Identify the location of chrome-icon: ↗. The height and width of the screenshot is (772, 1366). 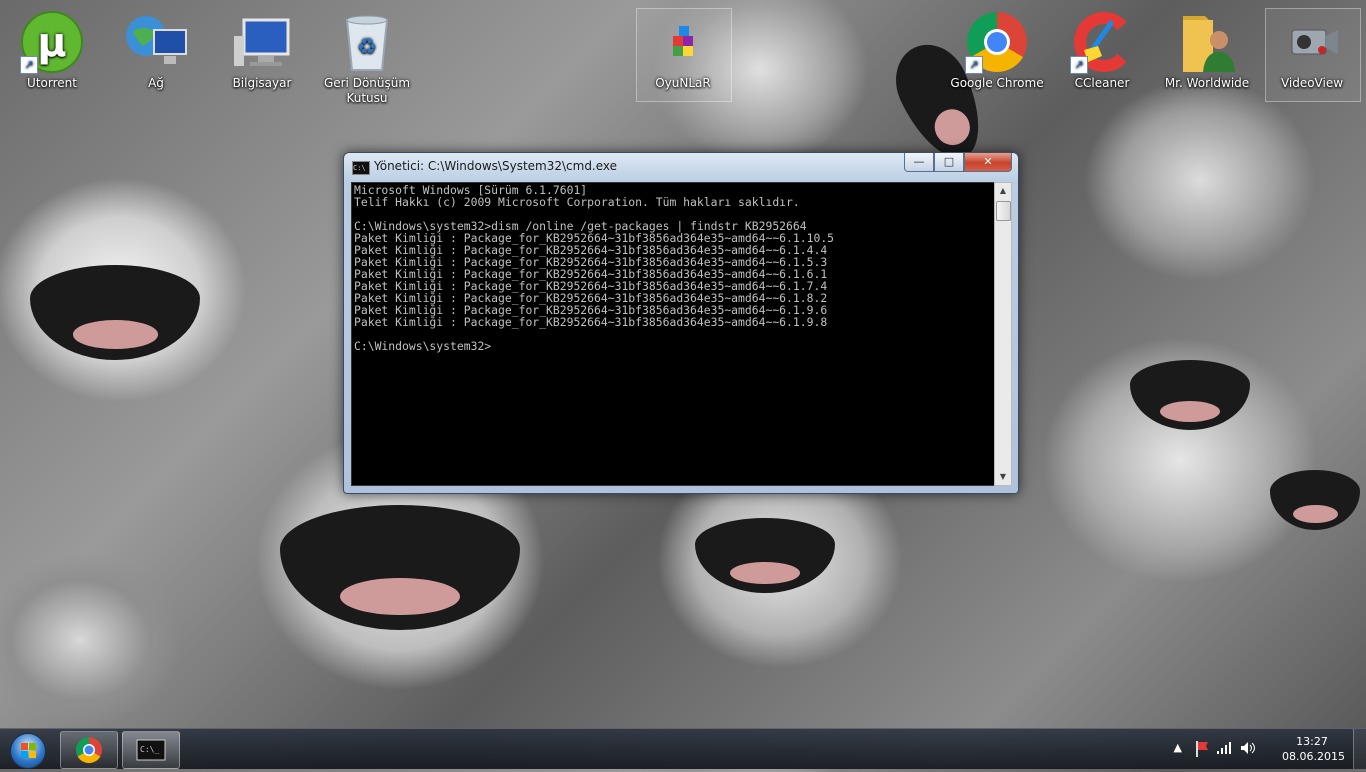
(997, 42).